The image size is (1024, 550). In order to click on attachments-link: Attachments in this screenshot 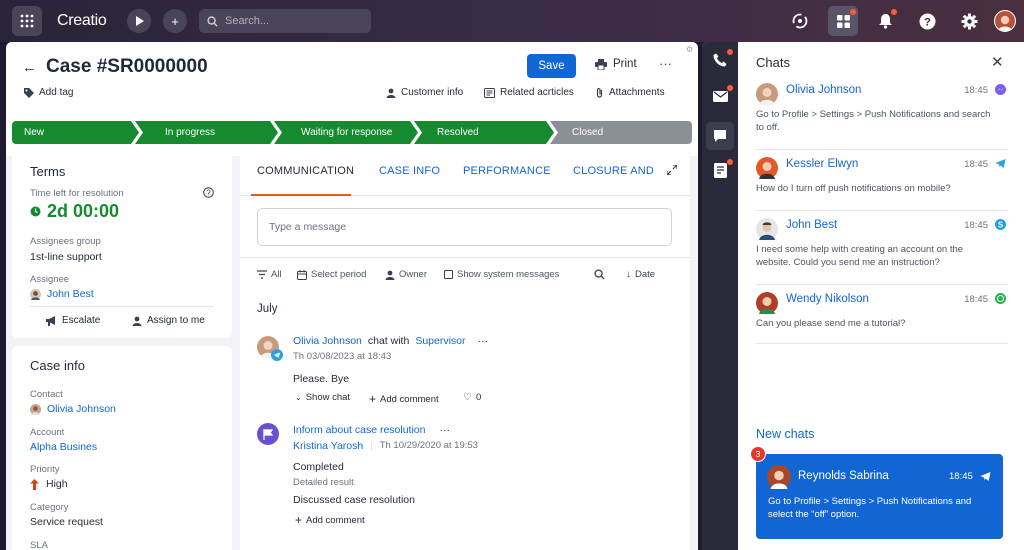, I will do `click(630, 92)`.